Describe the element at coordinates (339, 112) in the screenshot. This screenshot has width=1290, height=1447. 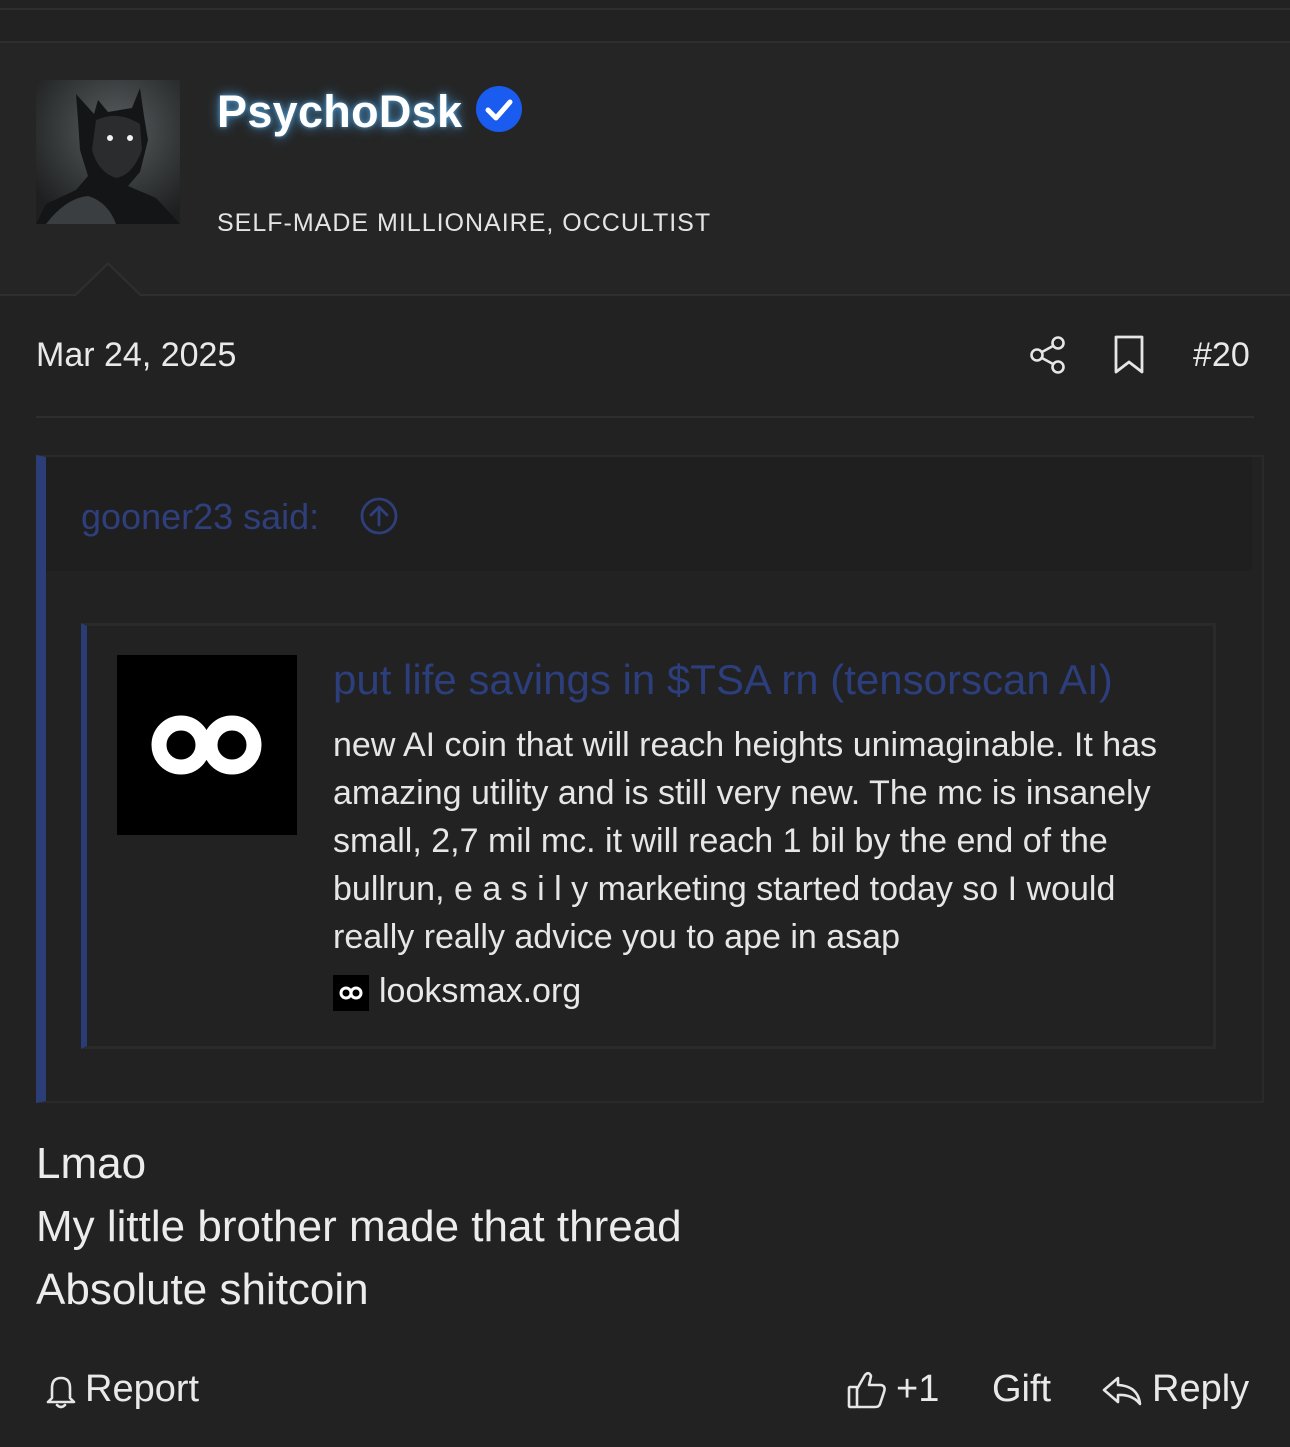
I see `username: PsychoDsk` at that location.